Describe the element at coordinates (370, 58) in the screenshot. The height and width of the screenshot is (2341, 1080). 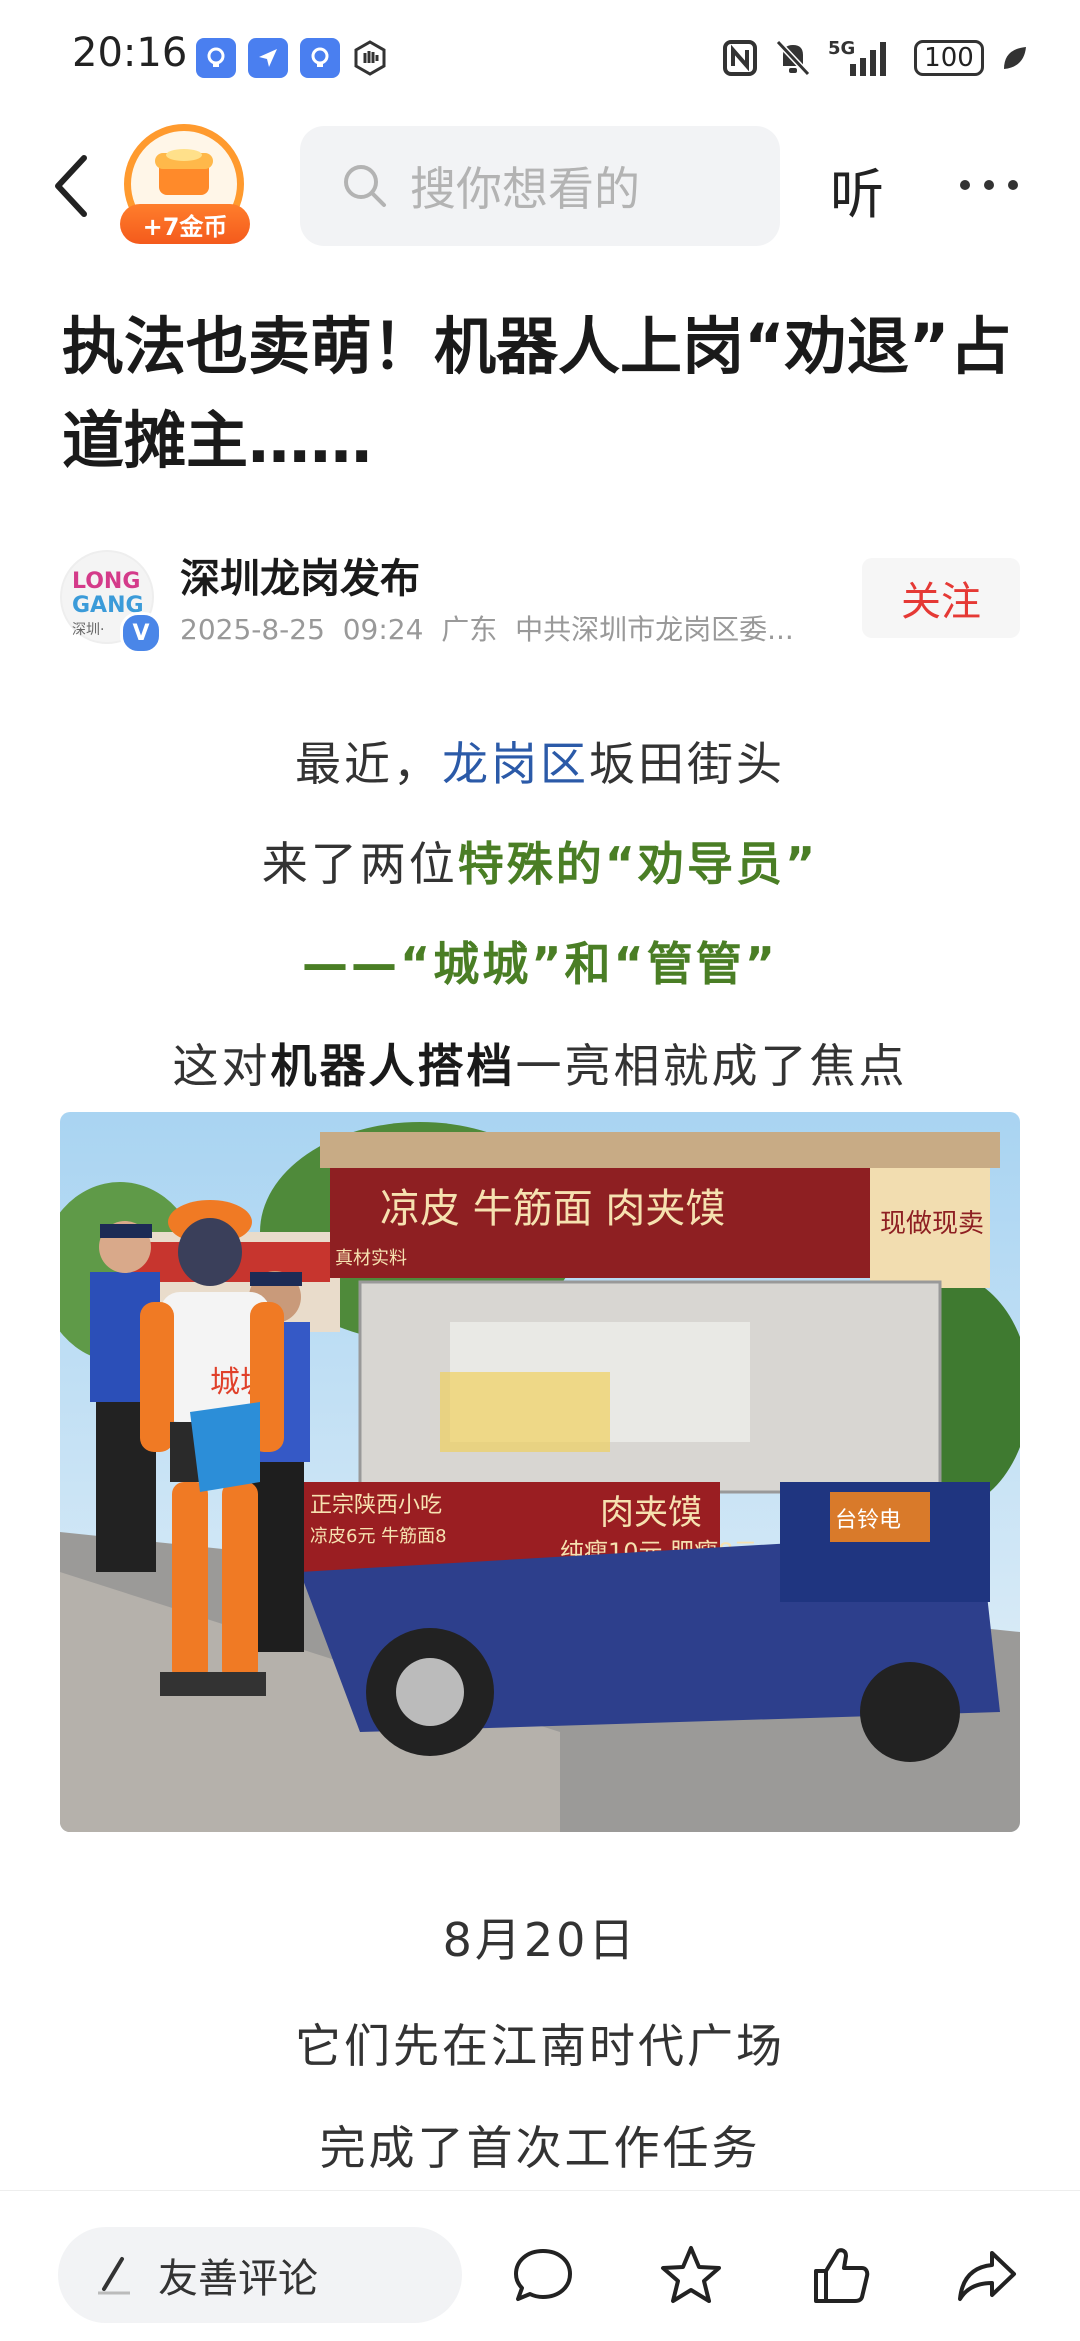
I see `hand-icon` at that location.